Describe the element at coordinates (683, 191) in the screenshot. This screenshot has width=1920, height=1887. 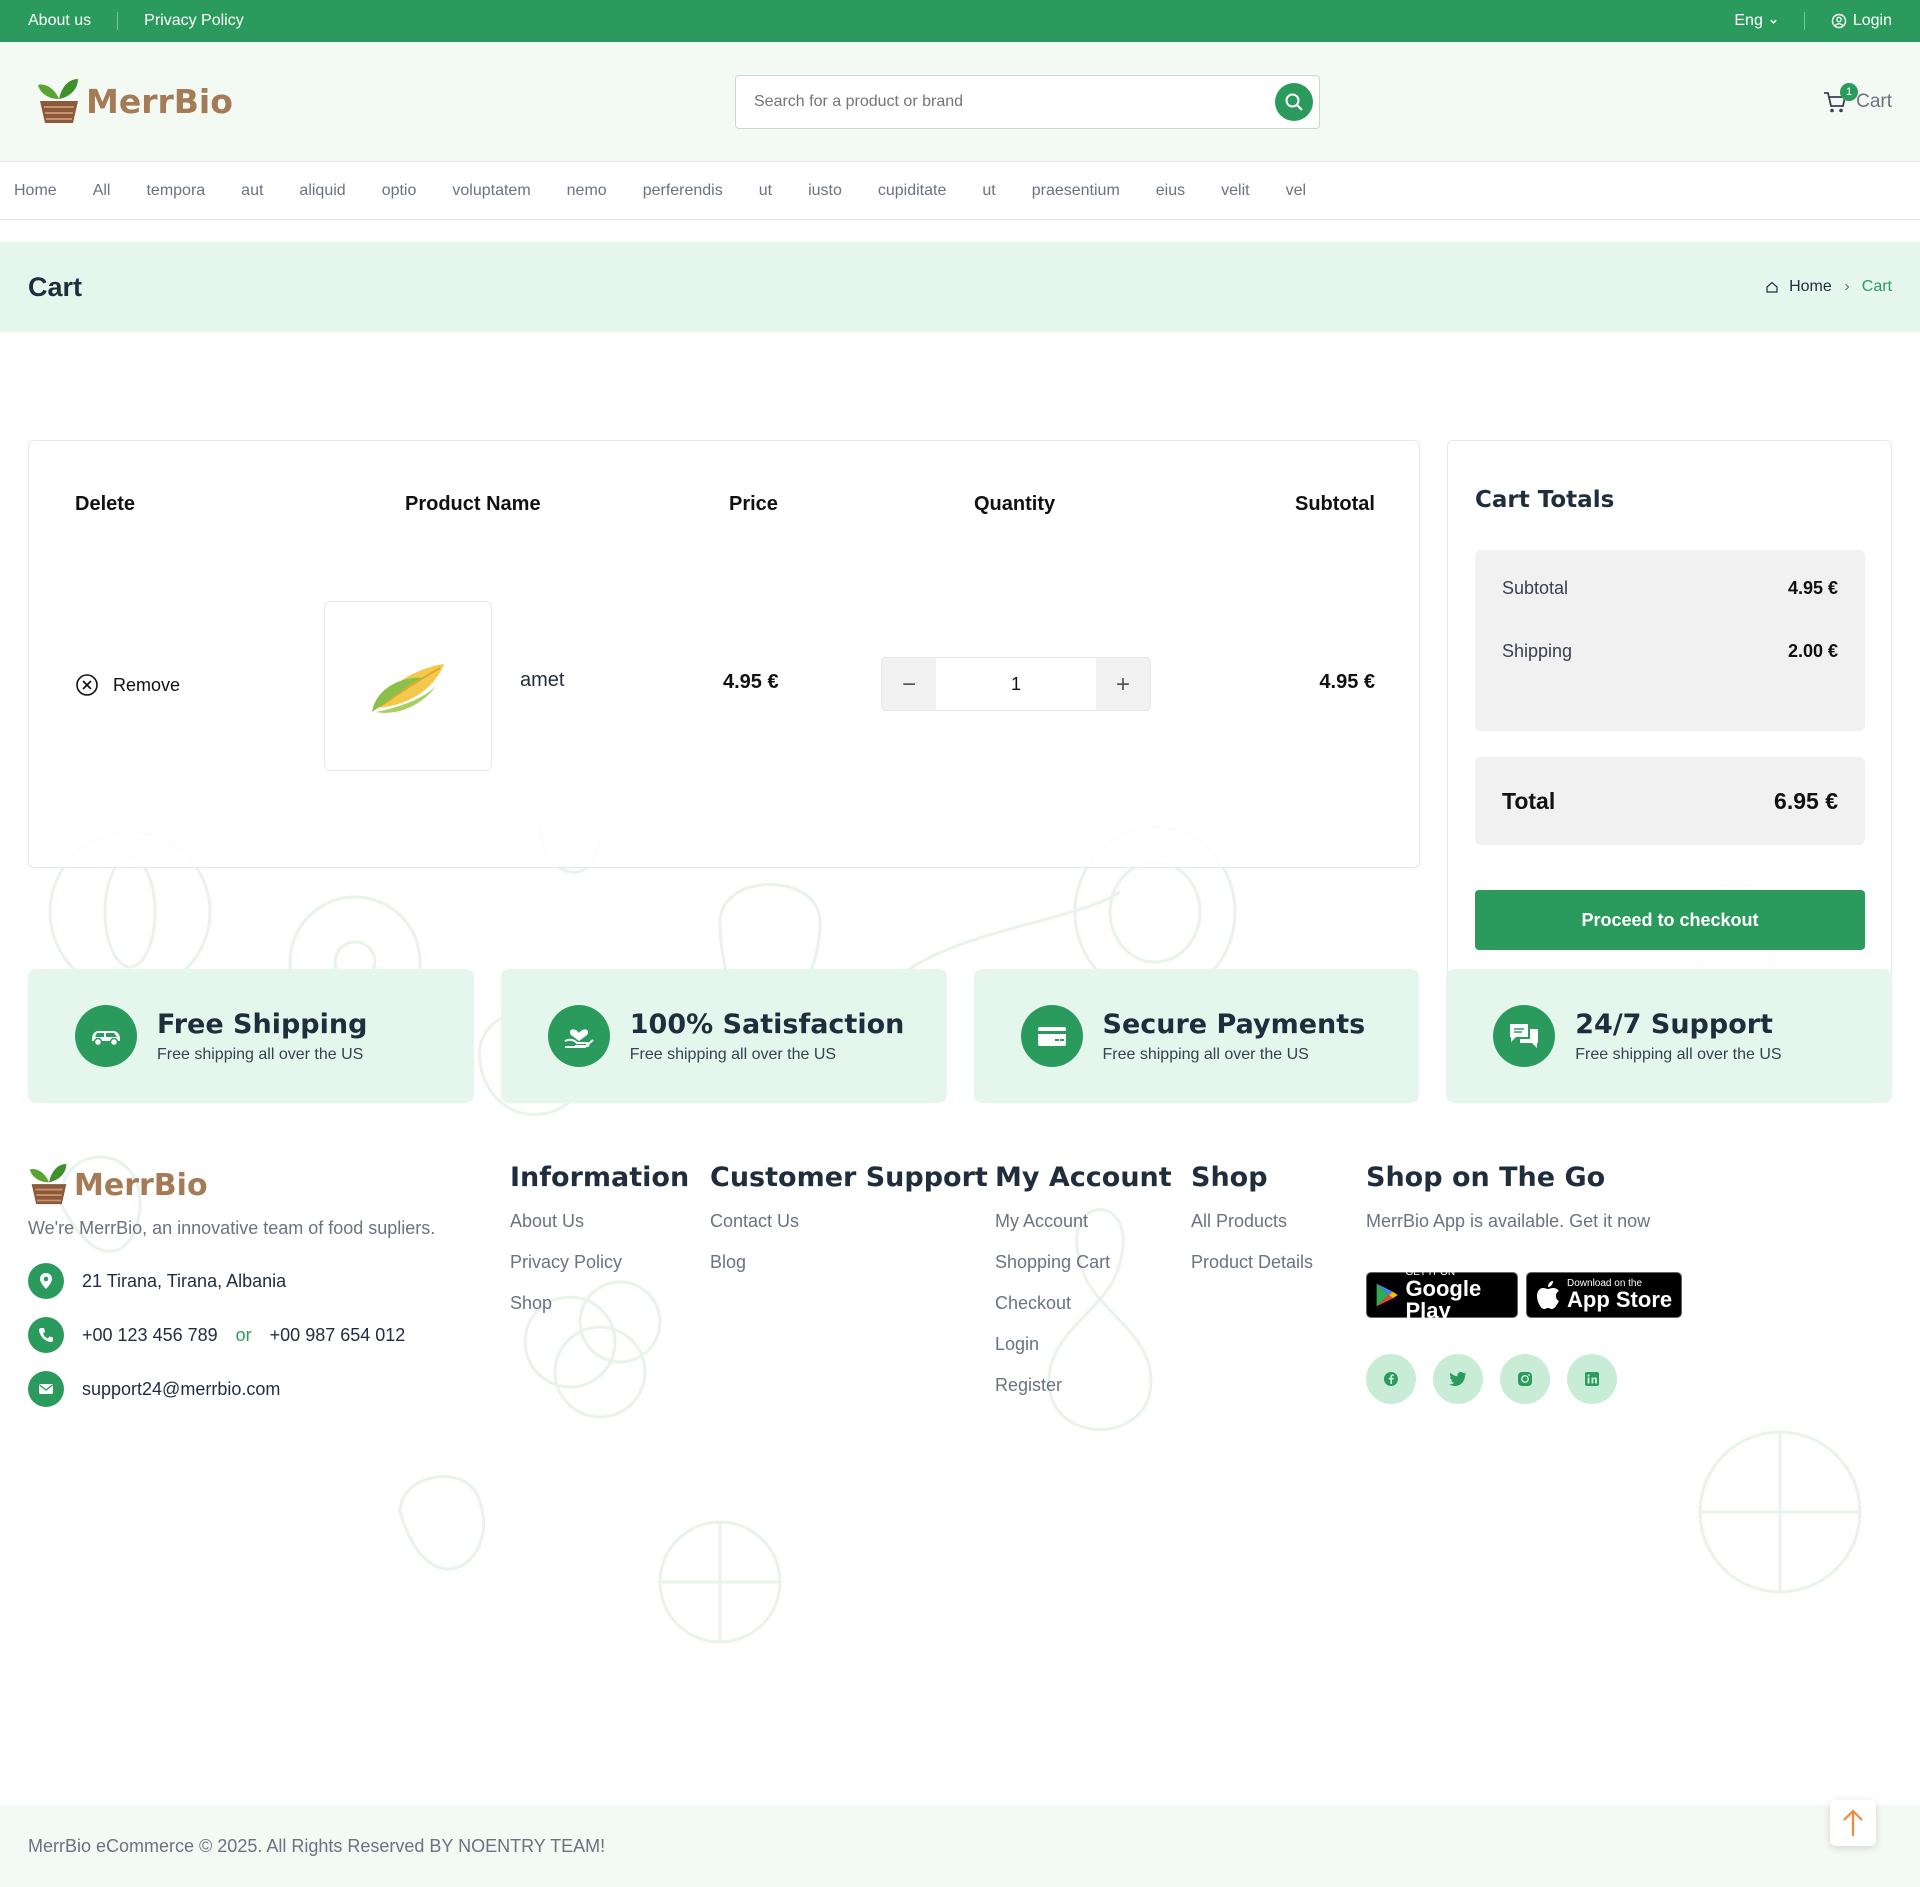
I see `nav-item: perferendis` at that location.